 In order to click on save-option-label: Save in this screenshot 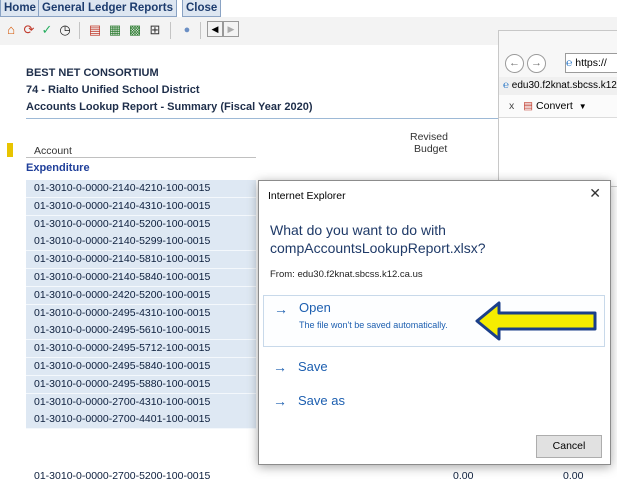, I will do `click(313, 366)`.